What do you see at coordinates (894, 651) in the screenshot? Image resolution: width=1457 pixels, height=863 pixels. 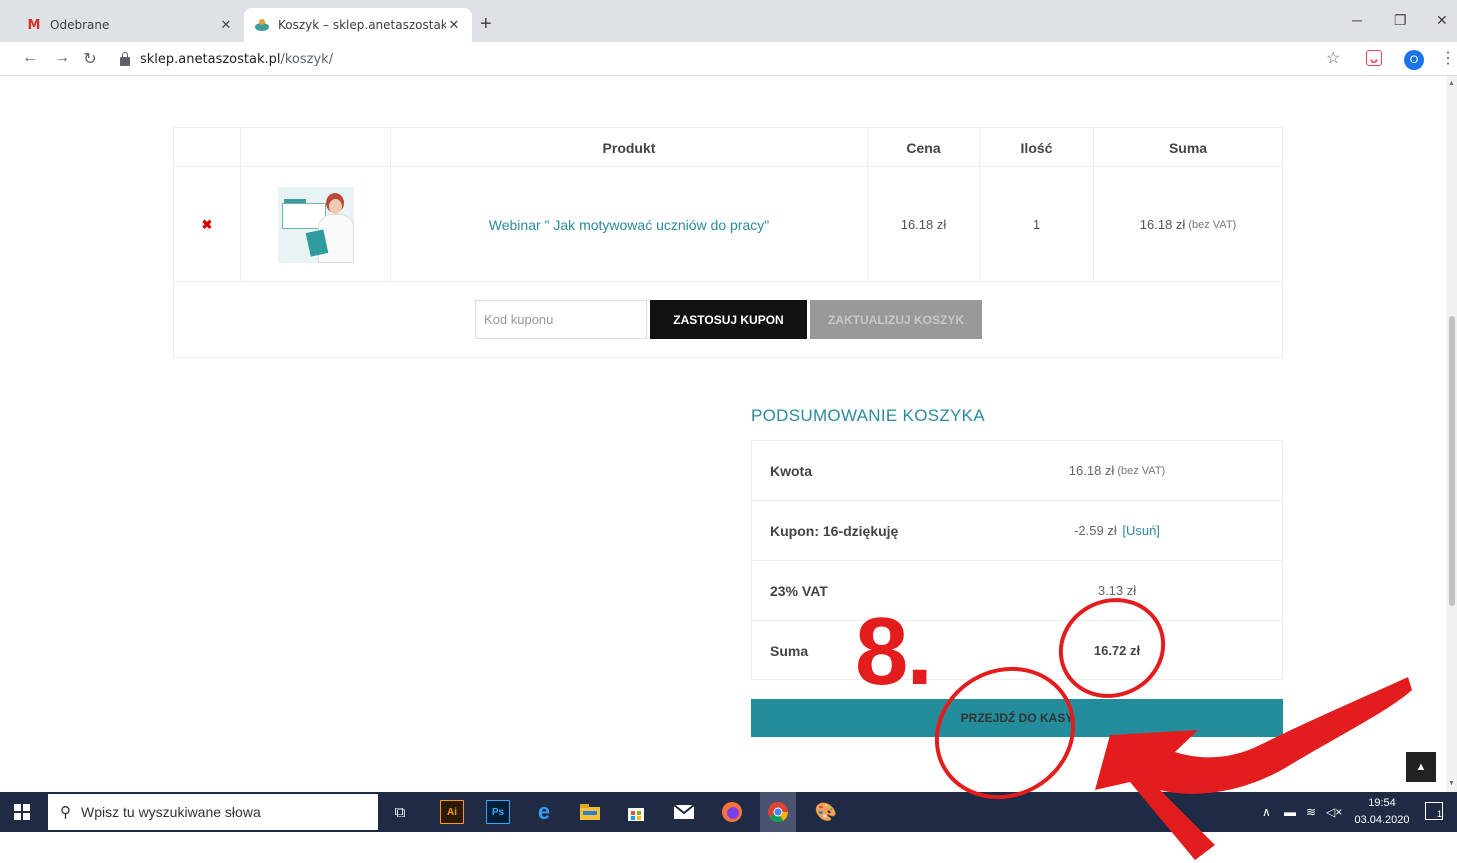 I see `annotation-step-number: 8.` at bounding box center [894, 651].